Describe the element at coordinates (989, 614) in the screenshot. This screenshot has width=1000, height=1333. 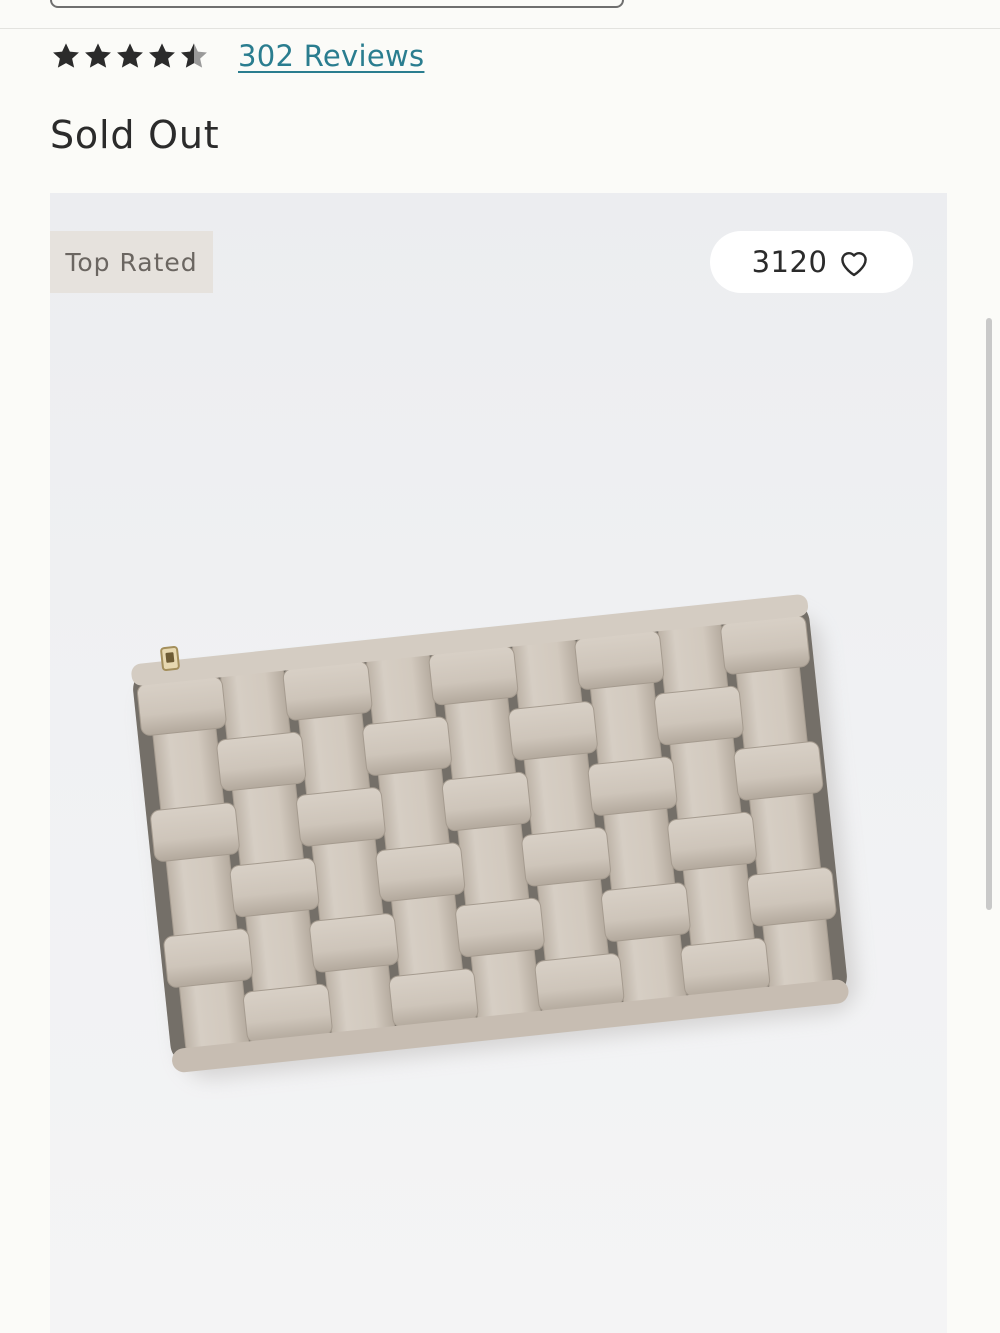
I see `scrollbar` at that location.